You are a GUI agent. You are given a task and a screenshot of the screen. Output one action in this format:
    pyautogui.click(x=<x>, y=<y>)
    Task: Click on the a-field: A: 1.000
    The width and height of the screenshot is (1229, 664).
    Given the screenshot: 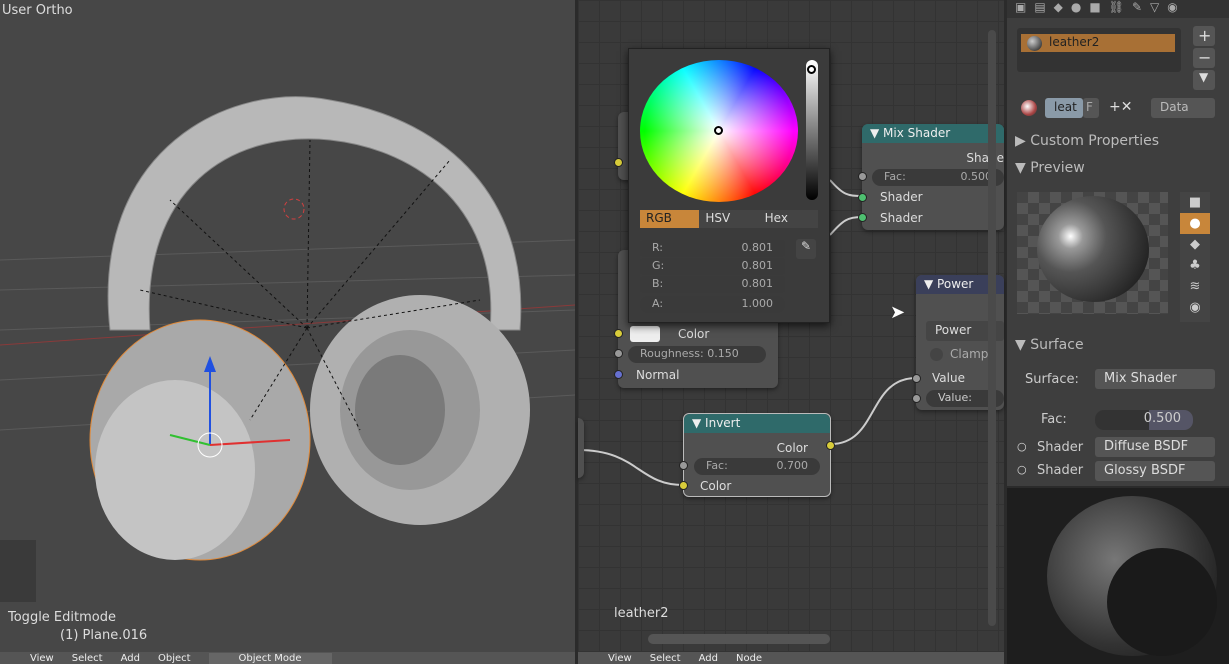 What is the action you would take?
    pyautogui.click(x=712, y=304)
    